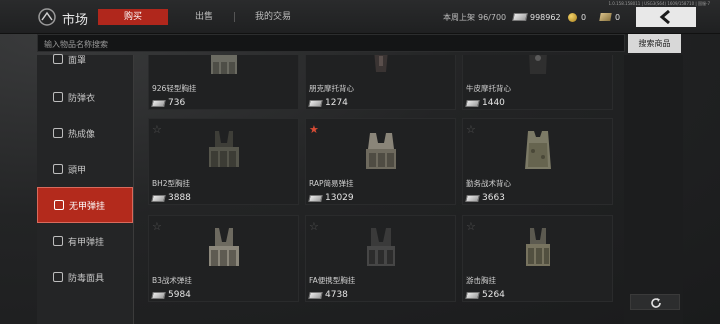 The width and height of the screenshot is (720, 324). I want to click on sidebar-item-armored-rig: 有甲弹挂, so click(85, 241).